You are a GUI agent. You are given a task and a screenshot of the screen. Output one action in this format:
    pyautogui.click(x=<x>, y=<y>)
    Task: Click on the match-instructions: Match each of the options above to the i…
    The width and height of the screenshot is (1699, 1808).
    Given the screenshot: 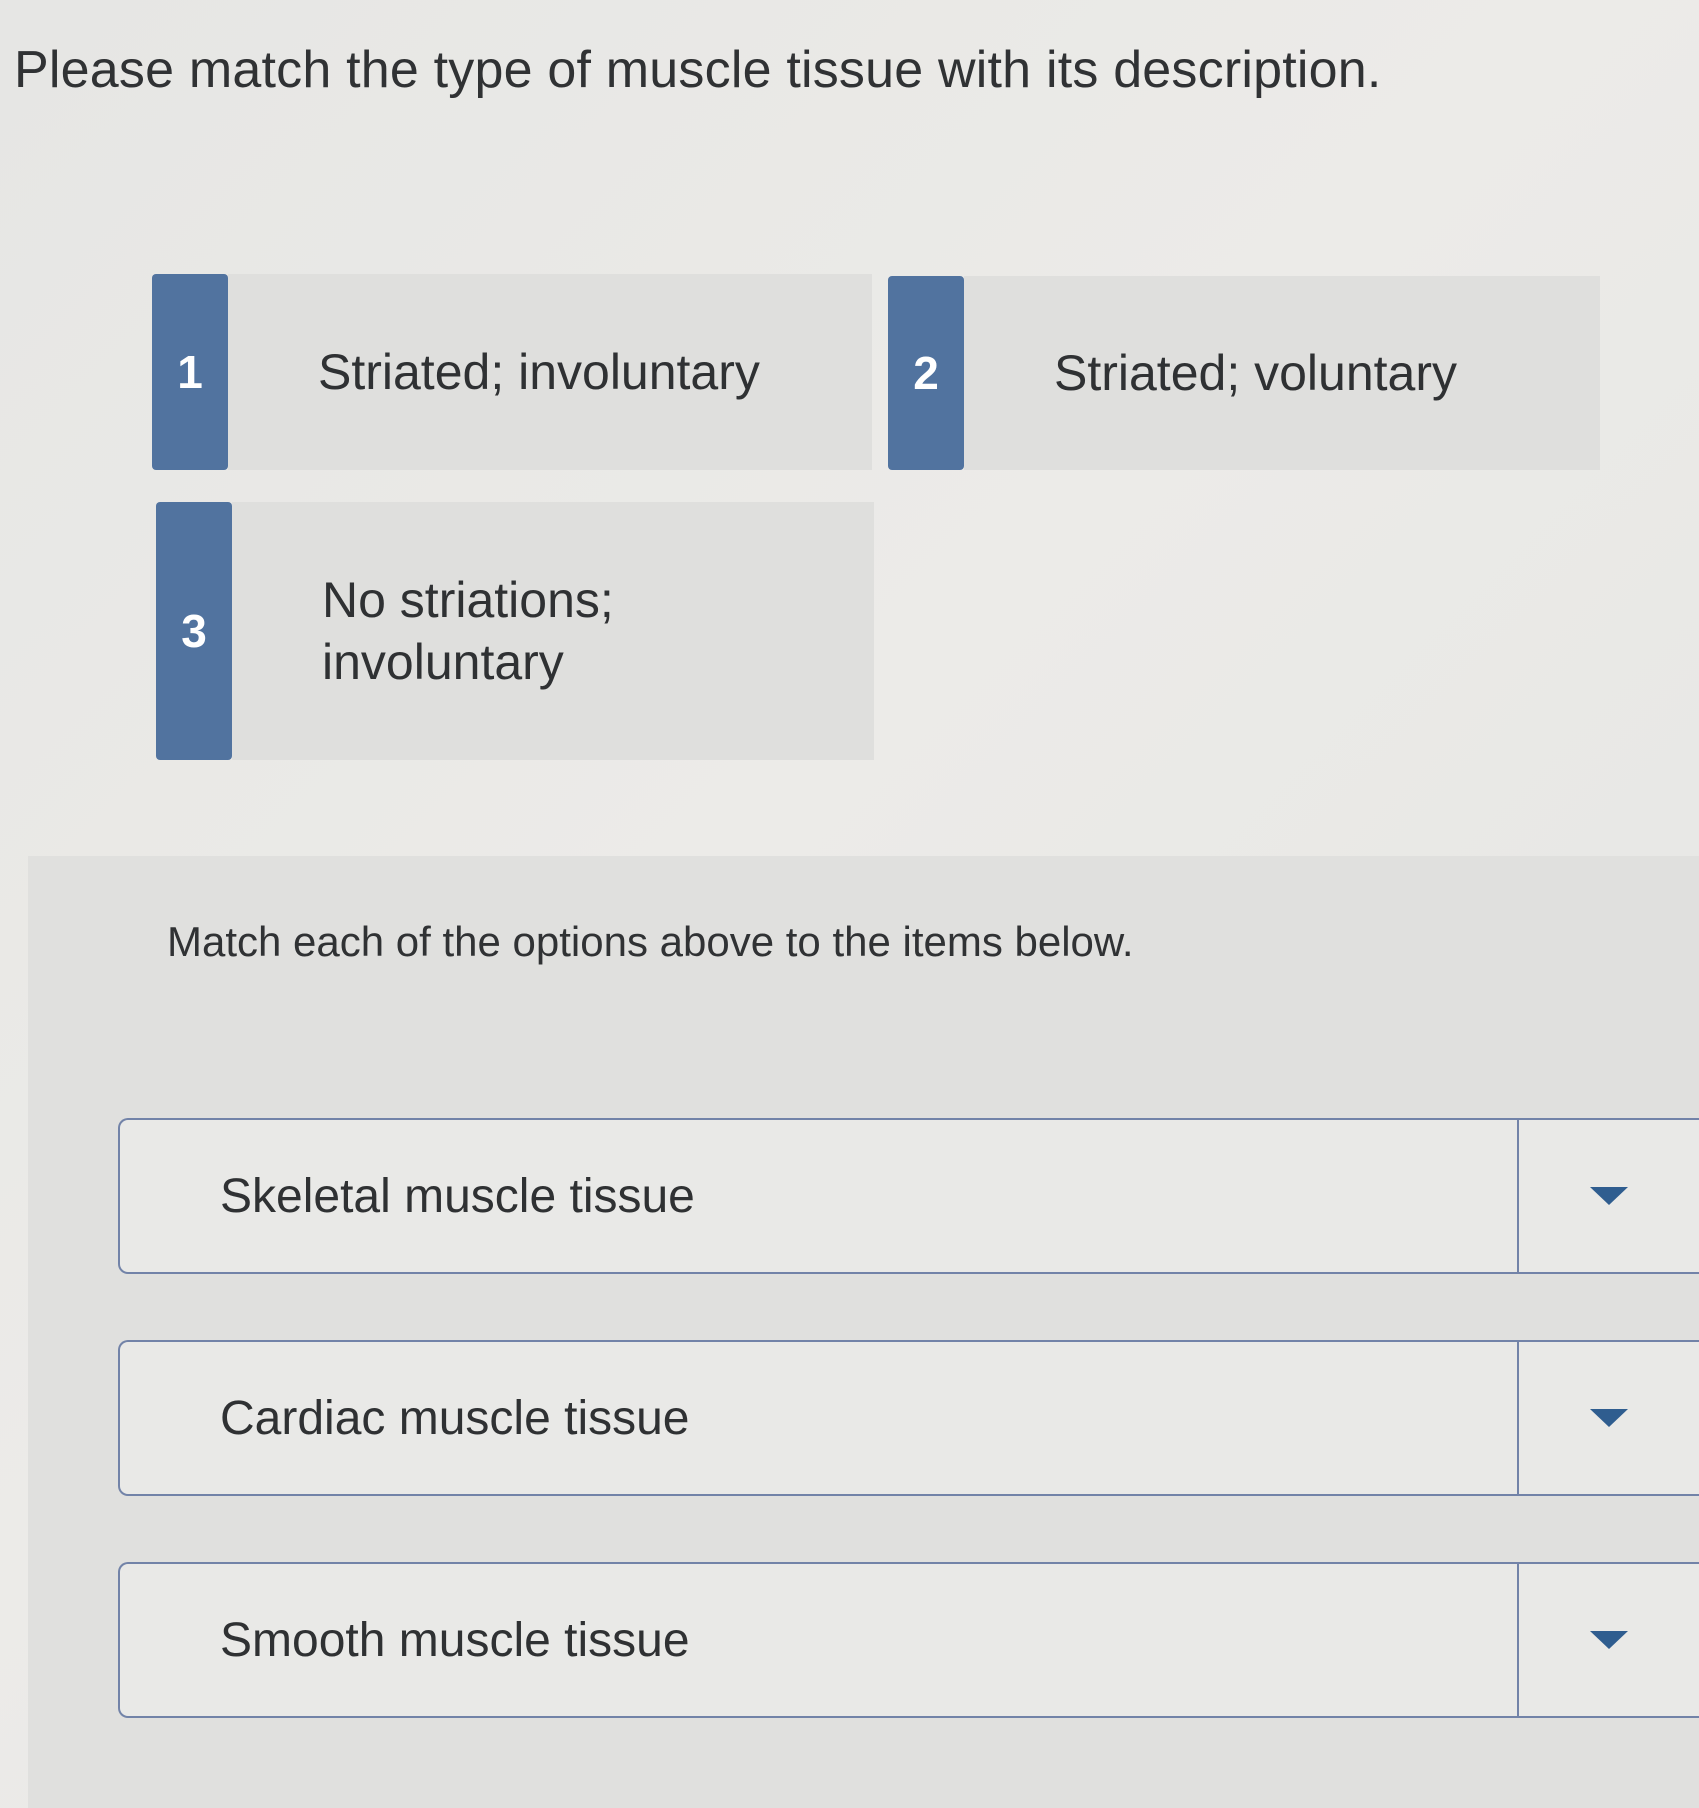 What is the action you would take?
    pyautogui.click(x=650, y=941)
    